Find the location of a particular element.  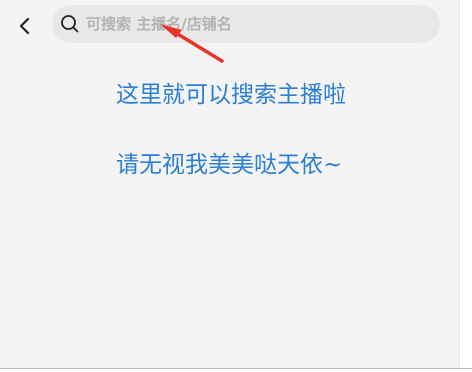

search-bar is located at coordinates (246, 24).